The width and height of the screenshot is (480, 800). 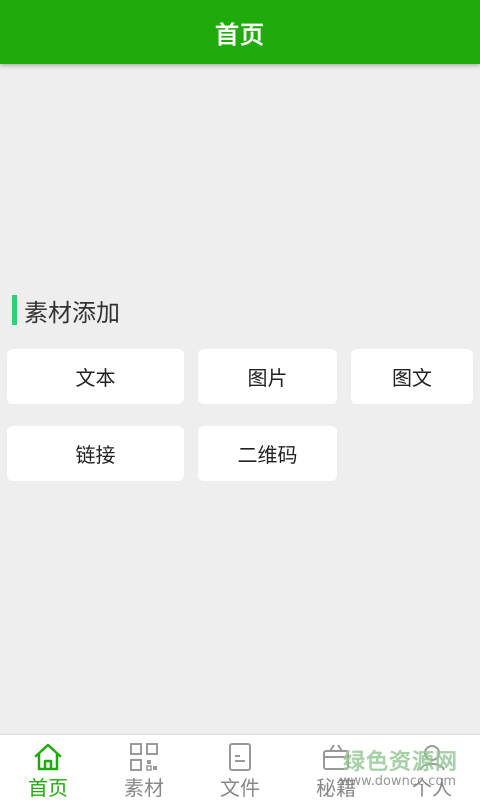 What do you see at coordinates (72, 312) in the screenshot?
I see `section-title: 素材添加` at bounding box center [72, 312].